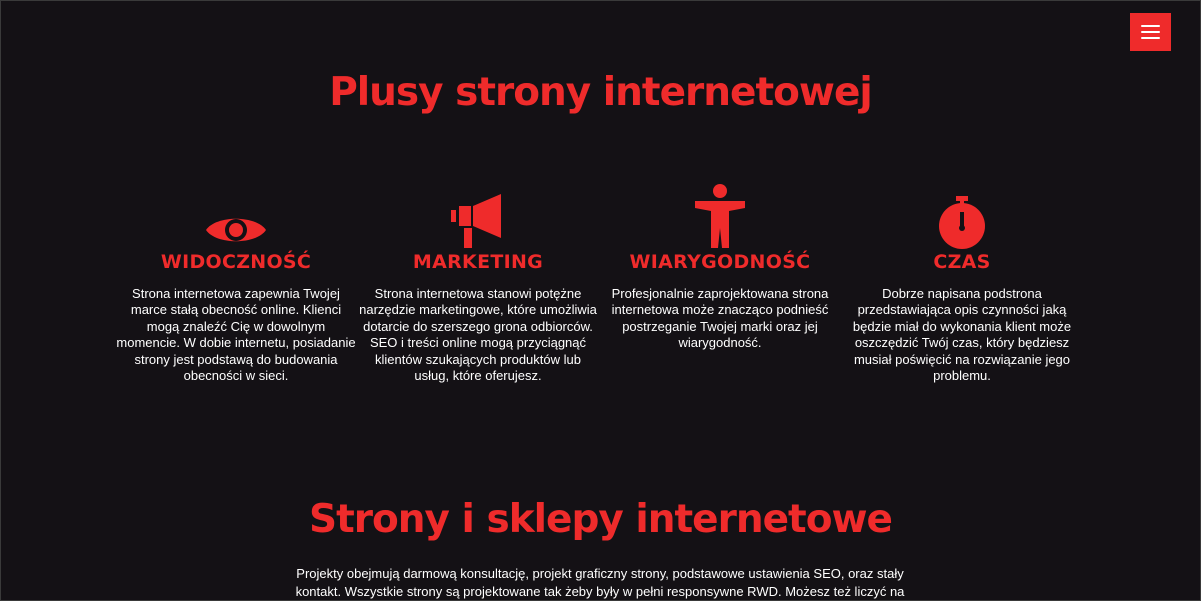 This screenshot has height=601, width=1201. Describe the element at coordinates (720, 262) in the screenshot. I see `feature-title: WIARYGODNOŚĆ` at that location.